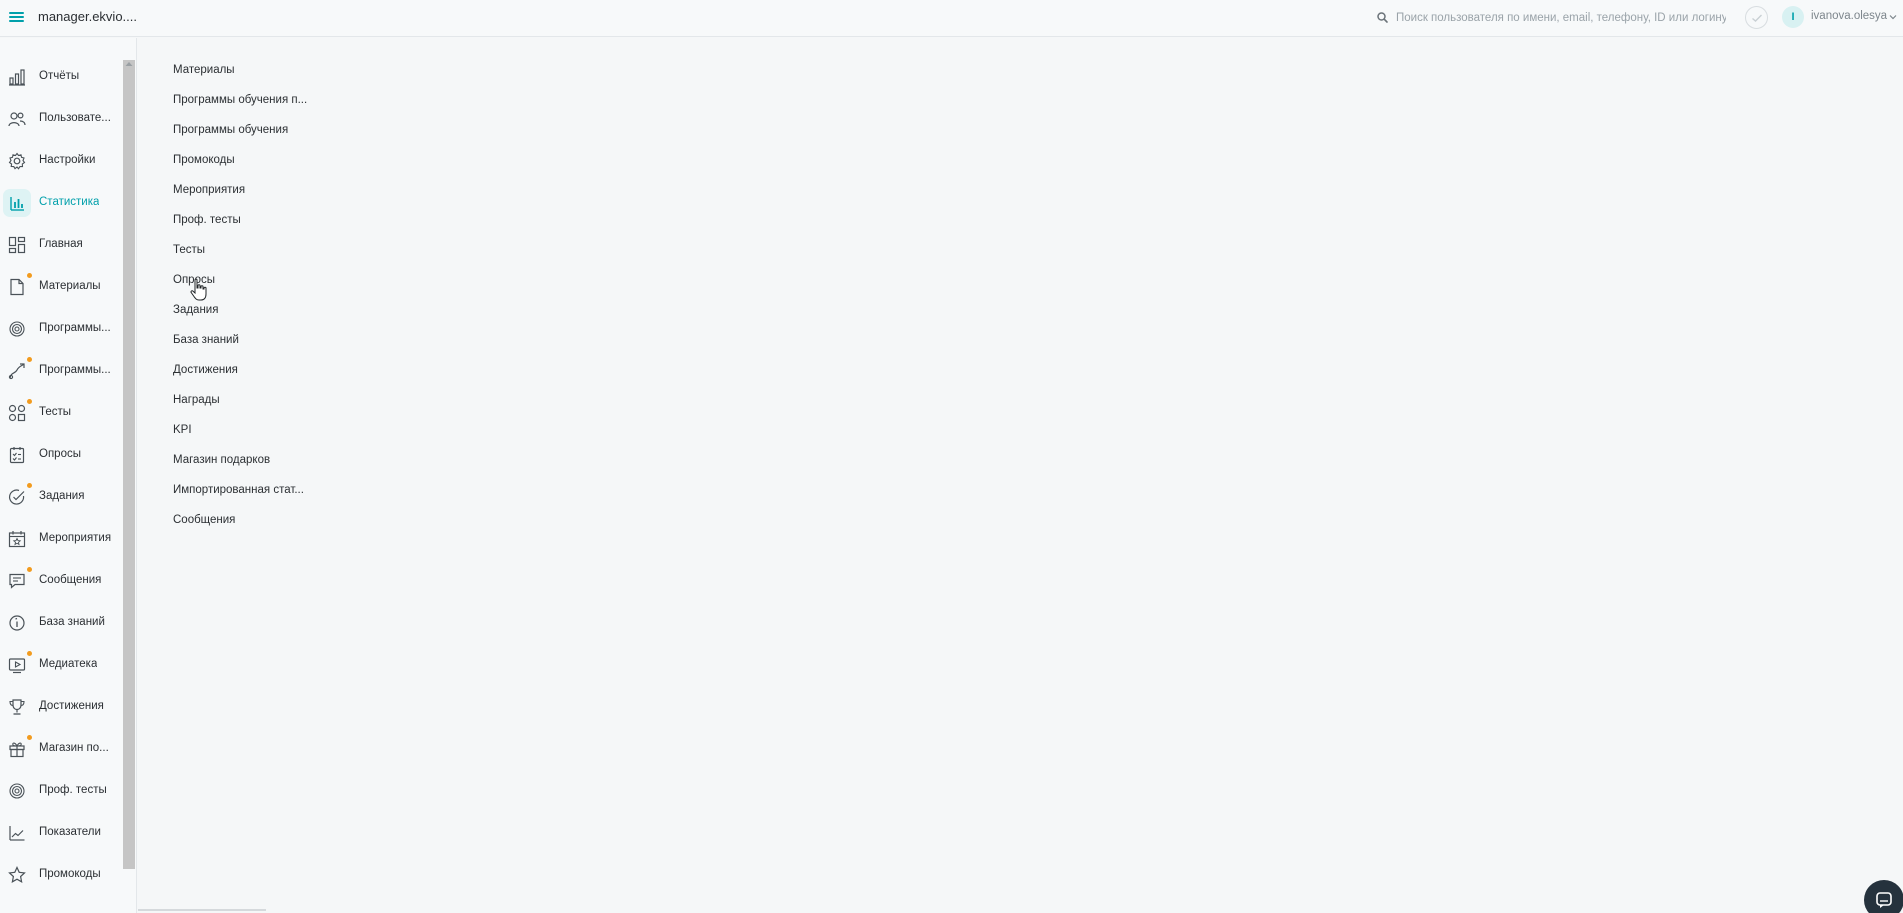 This screenshot has width=1903, height=913. Describe the element at coordinates (303, 74) in the screenshot. I see `statistics-link-1: Материалы` at that location.